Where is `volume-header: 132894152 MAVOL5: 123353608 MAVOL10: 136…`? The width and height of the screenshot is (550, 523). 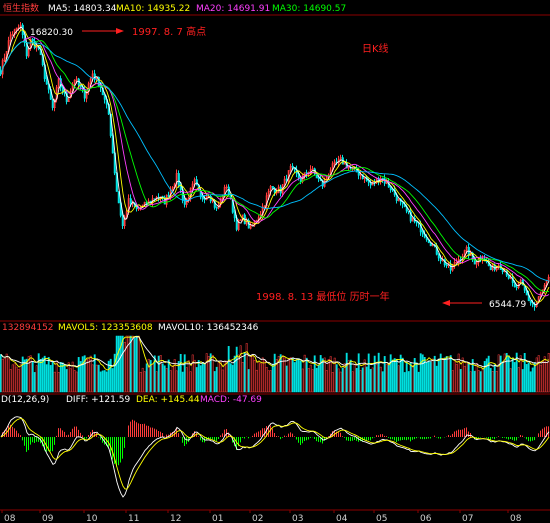
volume-header: 132894152 MAVOL5: 123353608 MAVOL10: 136… is located at coordinates (130, 328).